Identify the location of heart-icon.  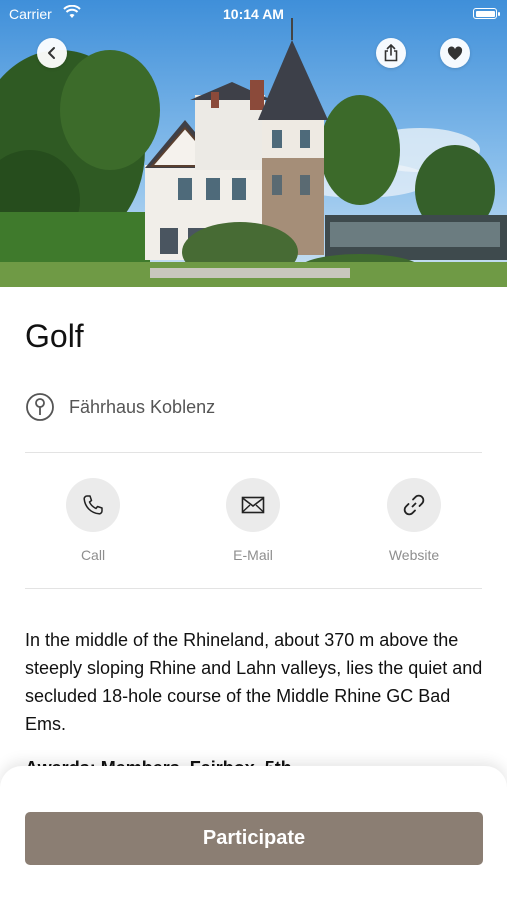
(455, 52).